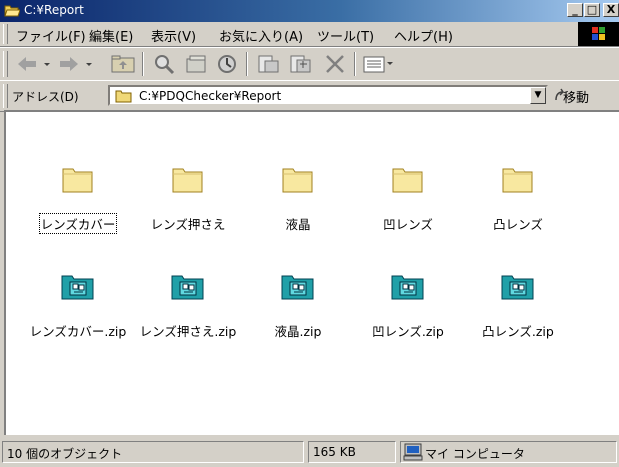 The height and width of the screenshot is (467, 619). Describe the element at coordinates (33, 64) in the screenshot. I see `back-icon` at that location.